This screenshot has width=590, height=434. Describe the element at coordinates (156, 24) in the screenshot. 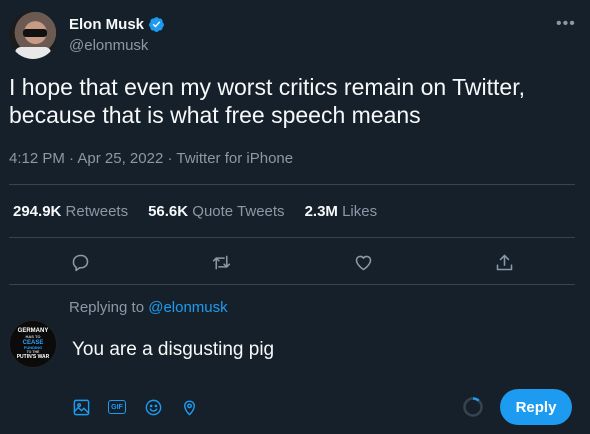

I see `verified-badge-icon` at that location.